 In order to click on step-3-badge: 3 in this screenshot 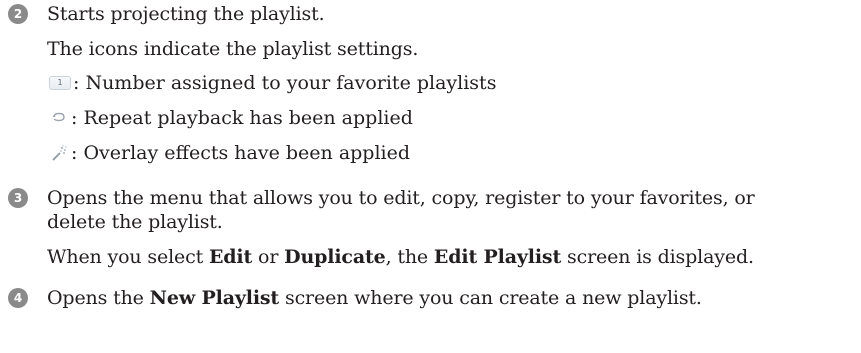, I will do `click(18, 198)`.